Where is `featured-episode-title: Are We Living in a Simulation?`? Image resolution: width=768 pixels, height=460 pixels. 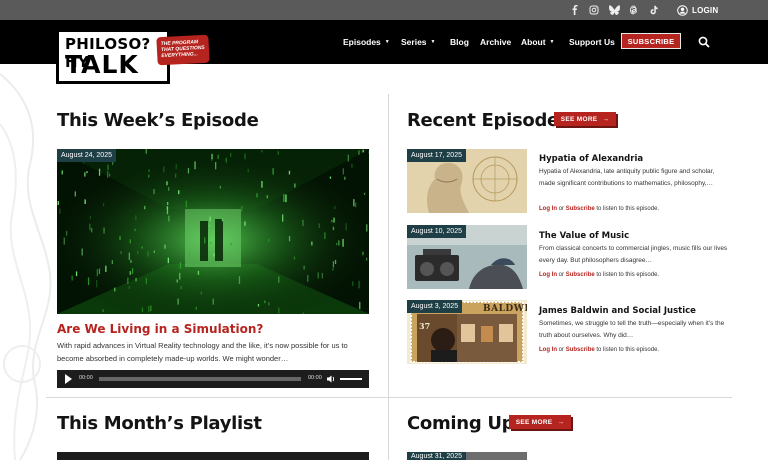
featured-episode-title: Are We Living in a Simulation? is located at coordinates (160, 329).